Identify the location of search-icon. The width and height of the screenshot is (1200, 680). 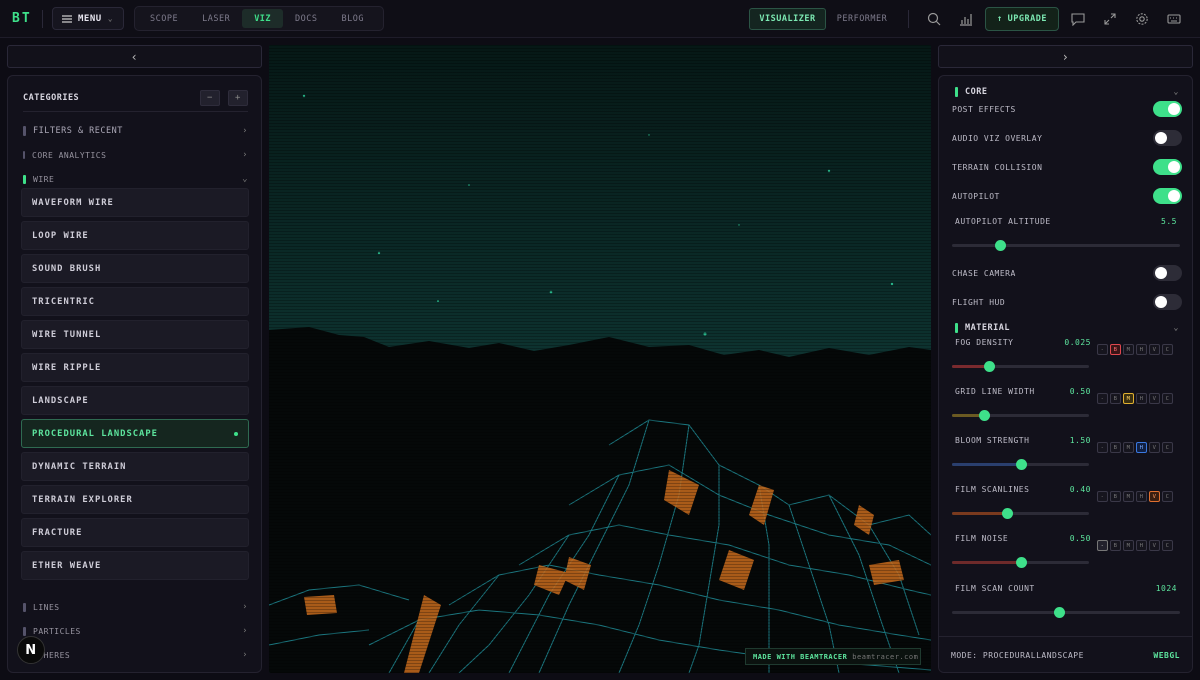
(934, 19).